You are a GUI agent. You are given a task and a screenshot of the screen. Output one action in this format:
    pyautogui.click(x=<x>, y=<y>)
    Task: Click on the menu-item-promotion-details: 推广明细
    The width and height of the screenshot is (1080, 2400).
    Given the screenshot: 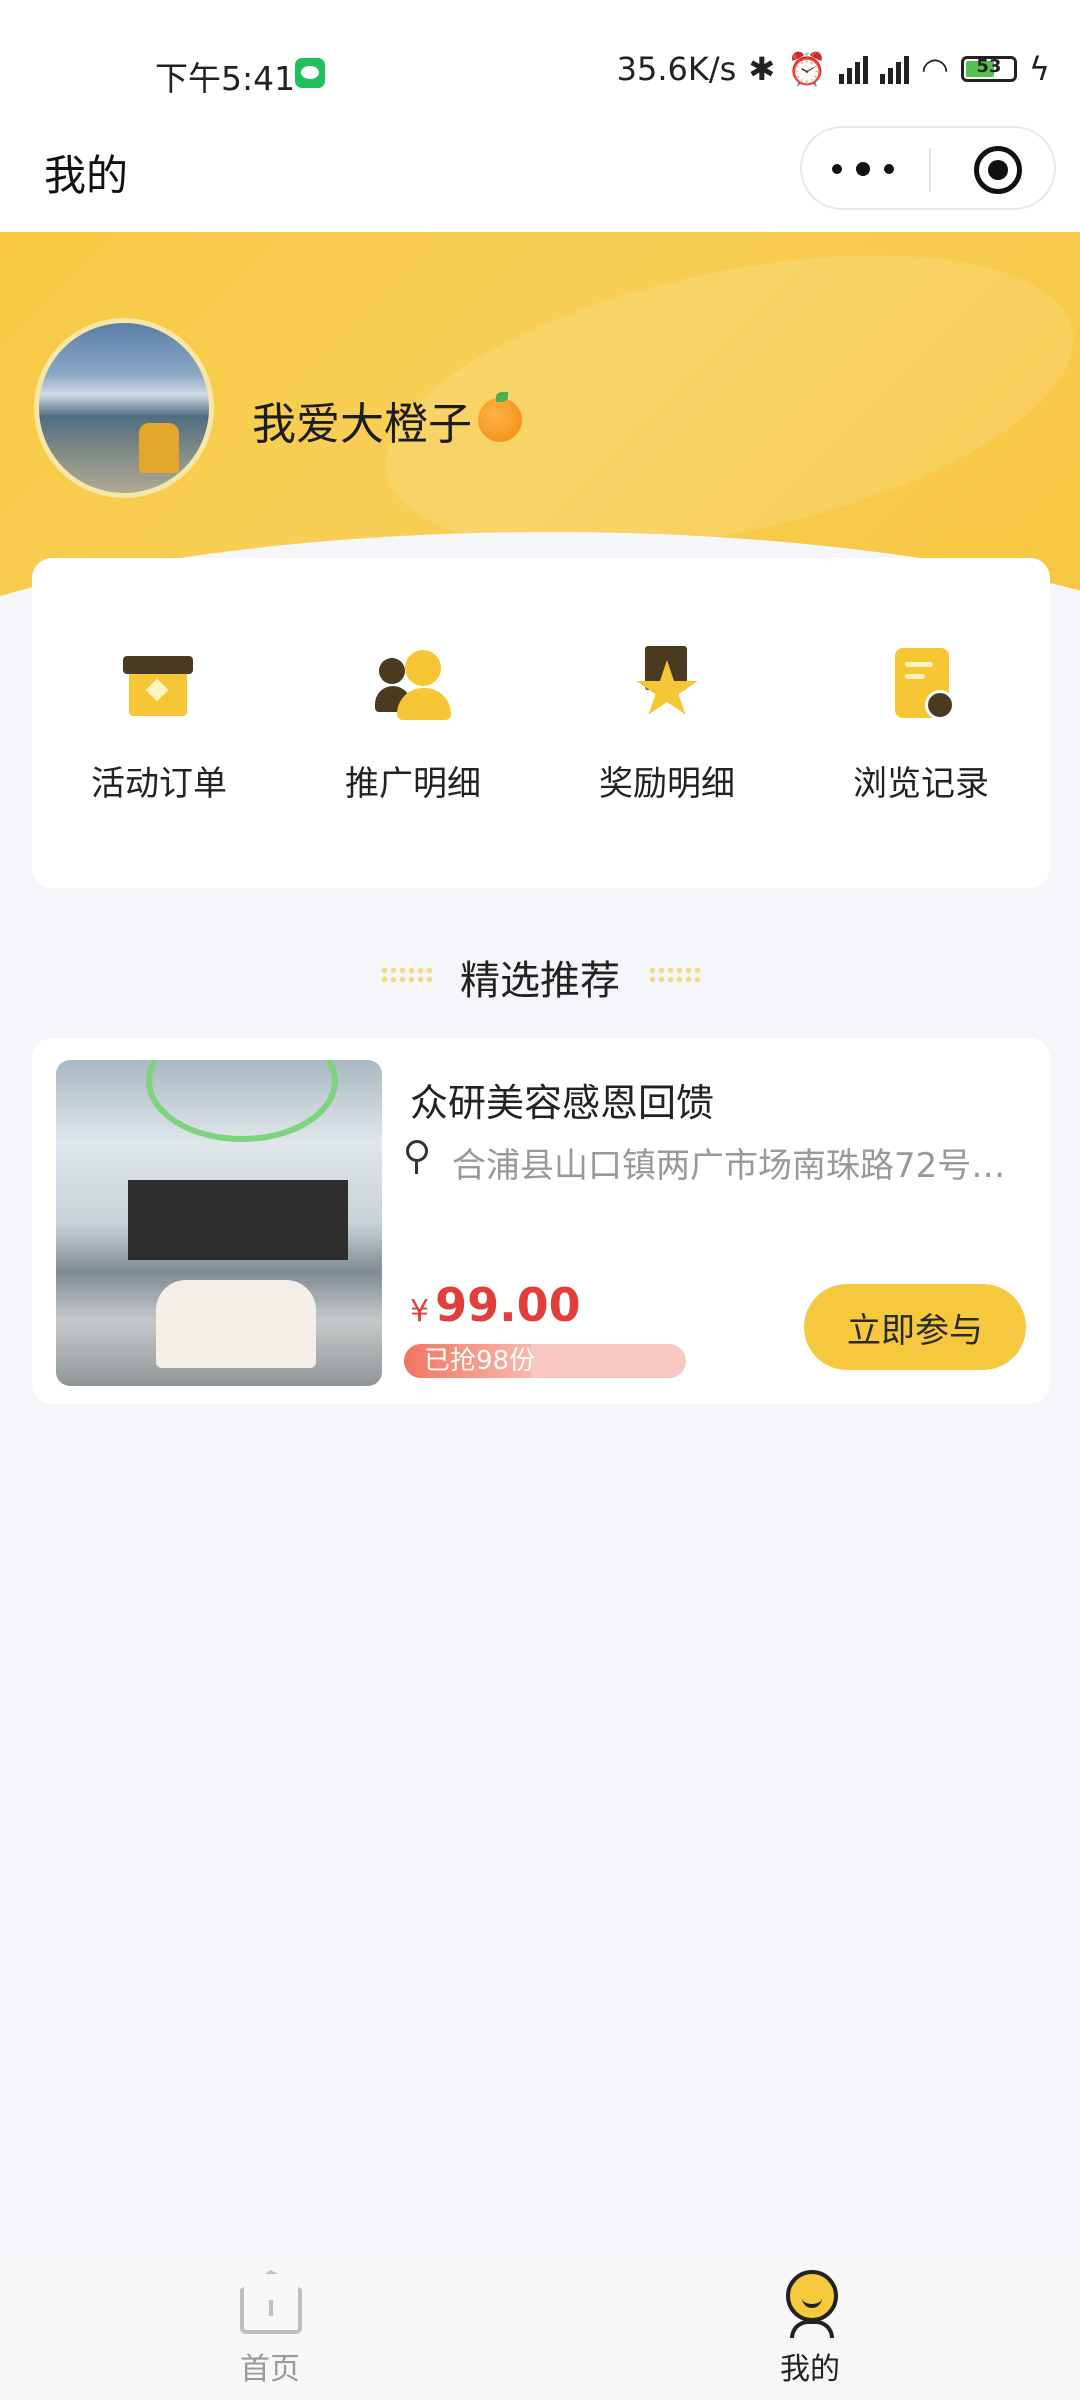 What is the action you would take?
    pyautogui.click(x=413, y=723)
    